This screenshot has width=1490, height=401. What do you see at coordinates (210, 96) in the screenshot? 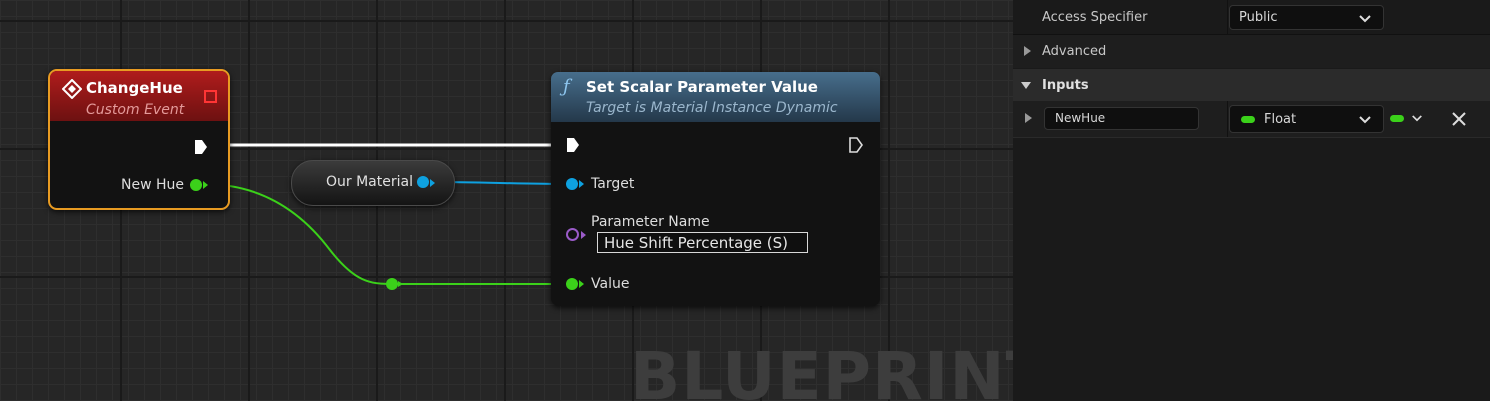
I see `delegate-pin-icon` at bounding box center [210, 96].